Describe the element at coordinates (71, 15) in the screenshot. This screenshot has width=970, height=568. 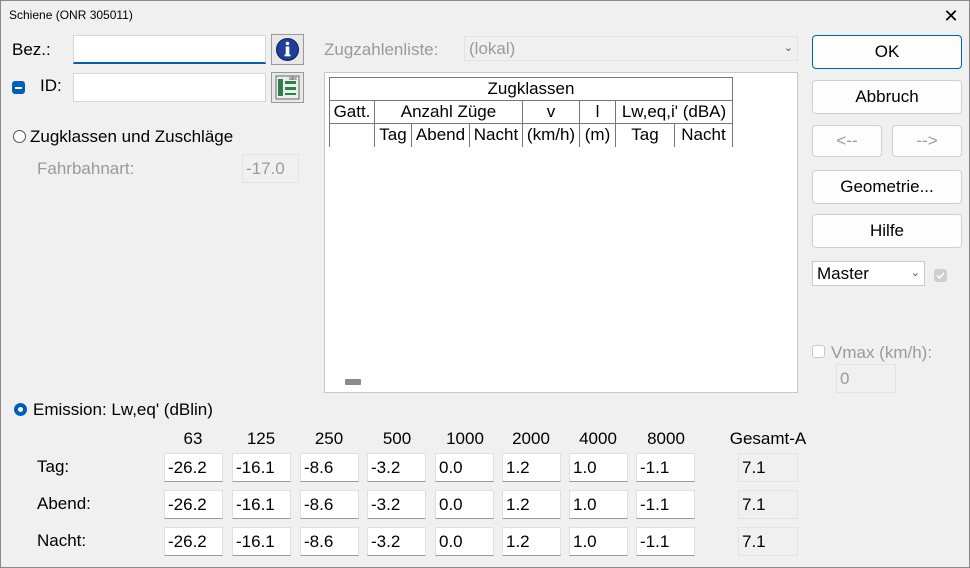
I see `window-title: Schiene (ONR 305011)` at that location.